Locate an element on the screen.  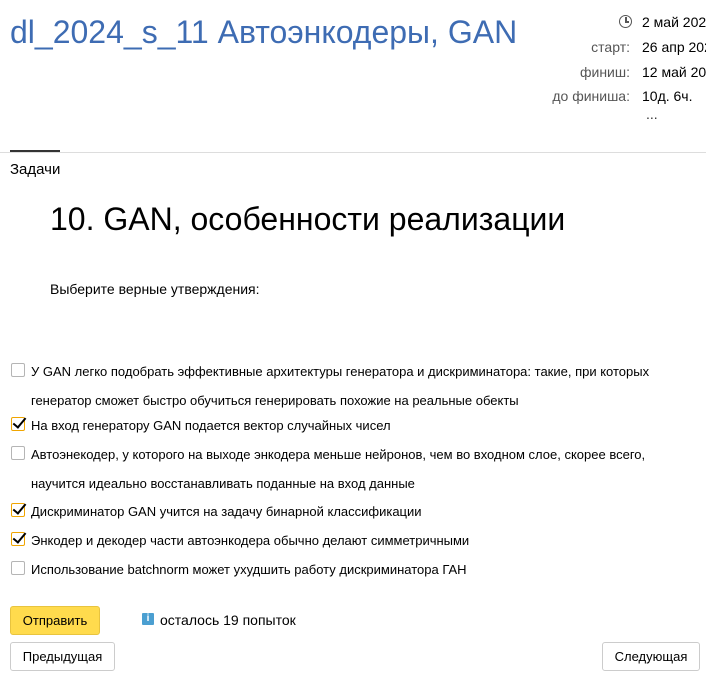
contest-title: dl_2024_s_11 Автоэнкодеры, GAN is located at coordinates (264, 32).